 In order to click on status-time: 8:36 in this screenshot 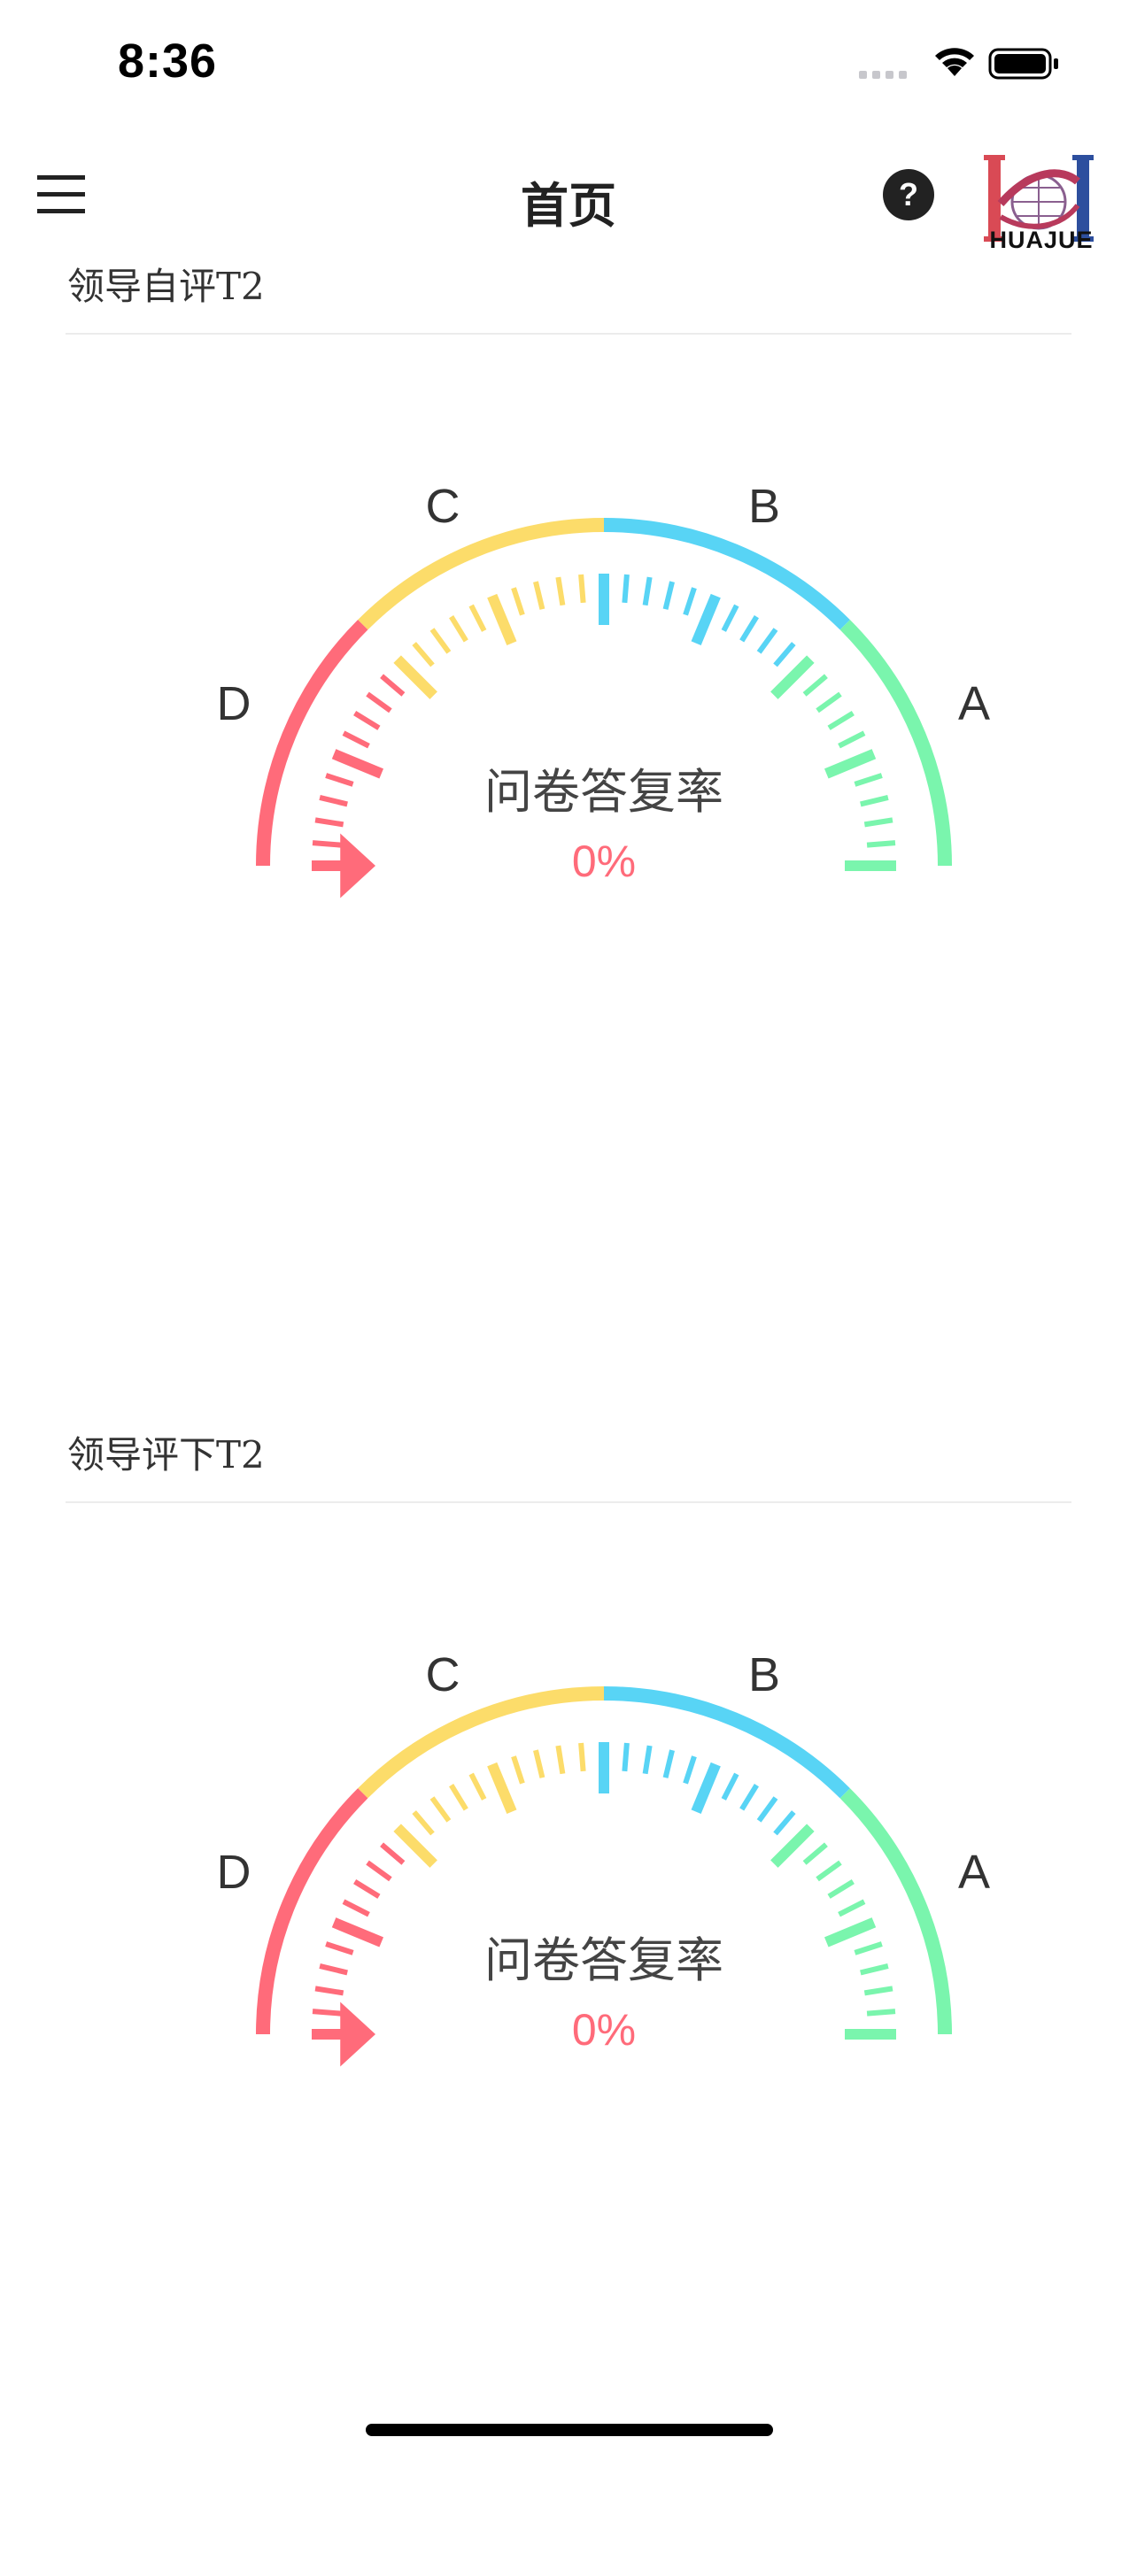, I will do `click(168, 61)`.